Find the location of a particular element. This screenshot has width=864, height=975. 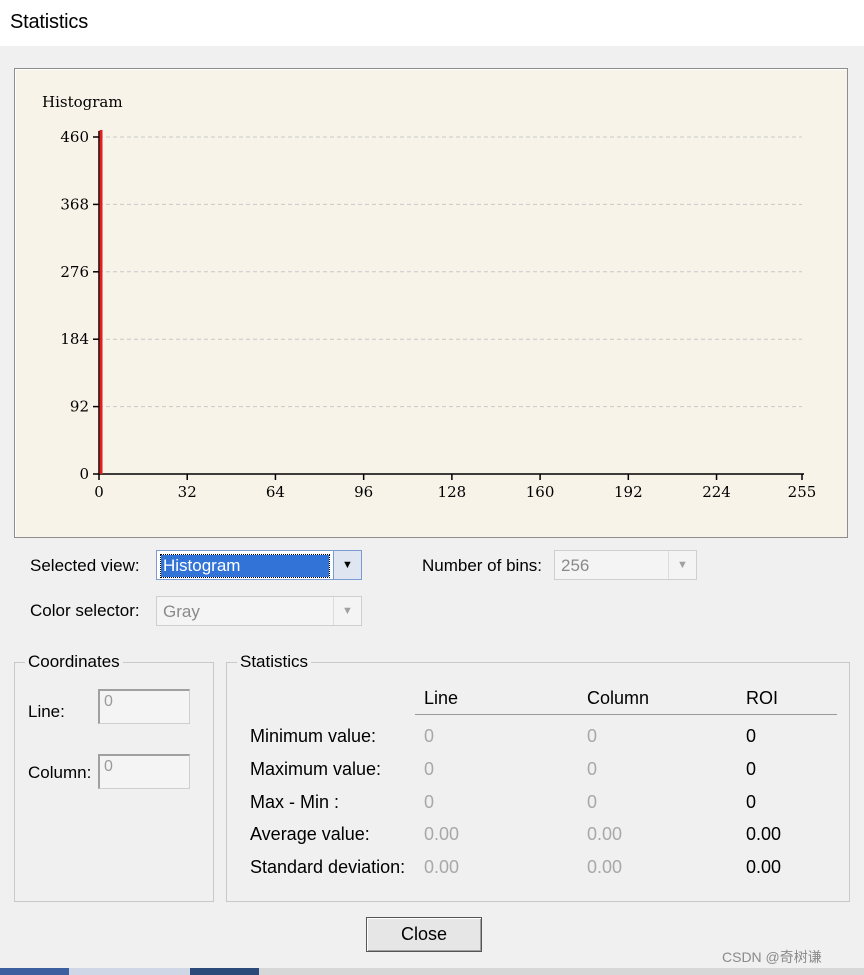

coordinates-legend: Coordinates is located at coordinates (74, 662).